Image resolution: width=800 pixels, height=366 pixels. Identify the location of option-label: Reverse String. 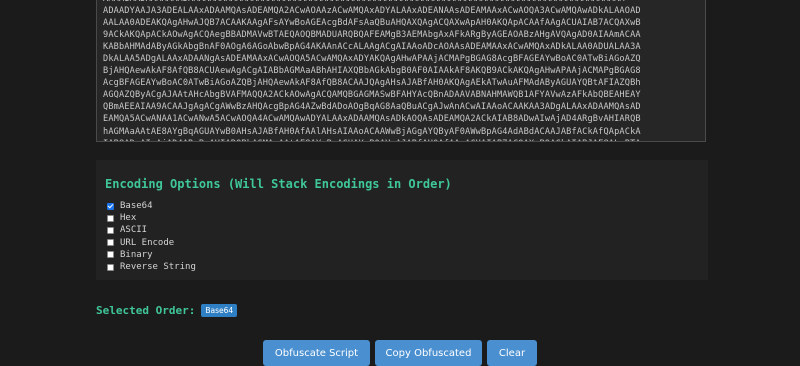
(158, 267).